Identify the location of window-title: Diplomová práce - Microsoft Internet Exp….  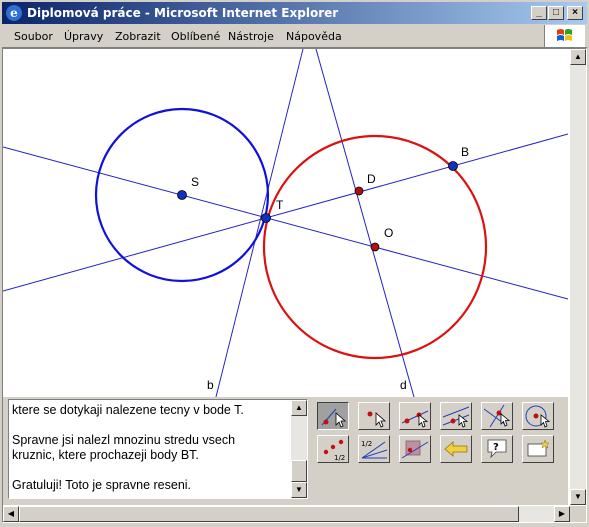
(183, 13).